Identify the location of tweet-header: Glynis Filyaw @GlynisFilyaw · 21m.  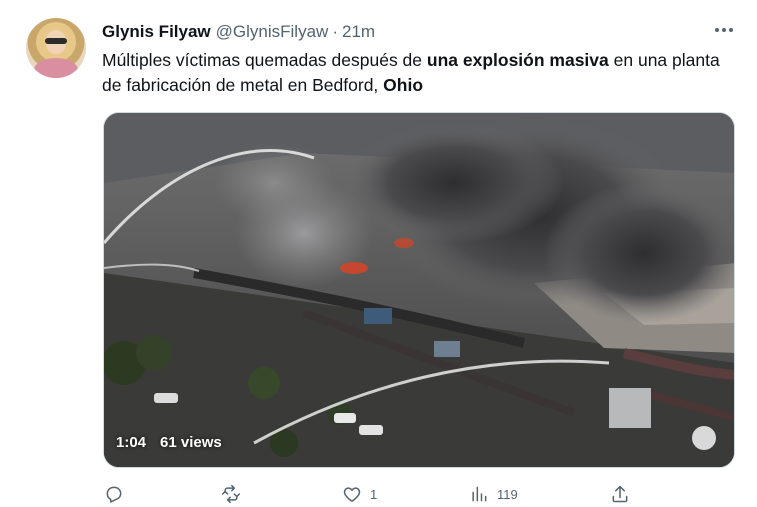
(238, 33).